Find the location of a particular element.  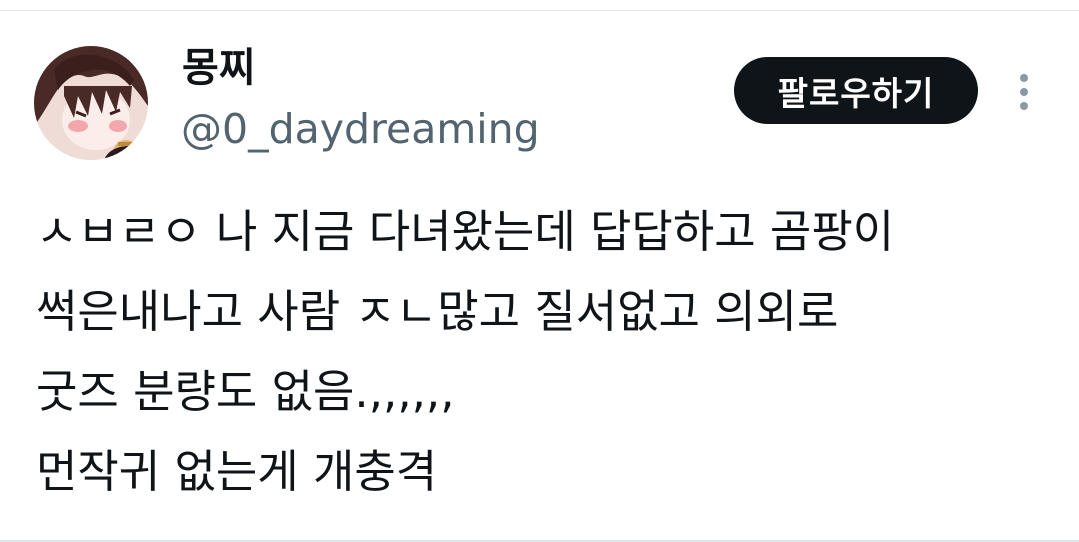

follow-button: 팔로우하기 is located at coordinates (856, 90).